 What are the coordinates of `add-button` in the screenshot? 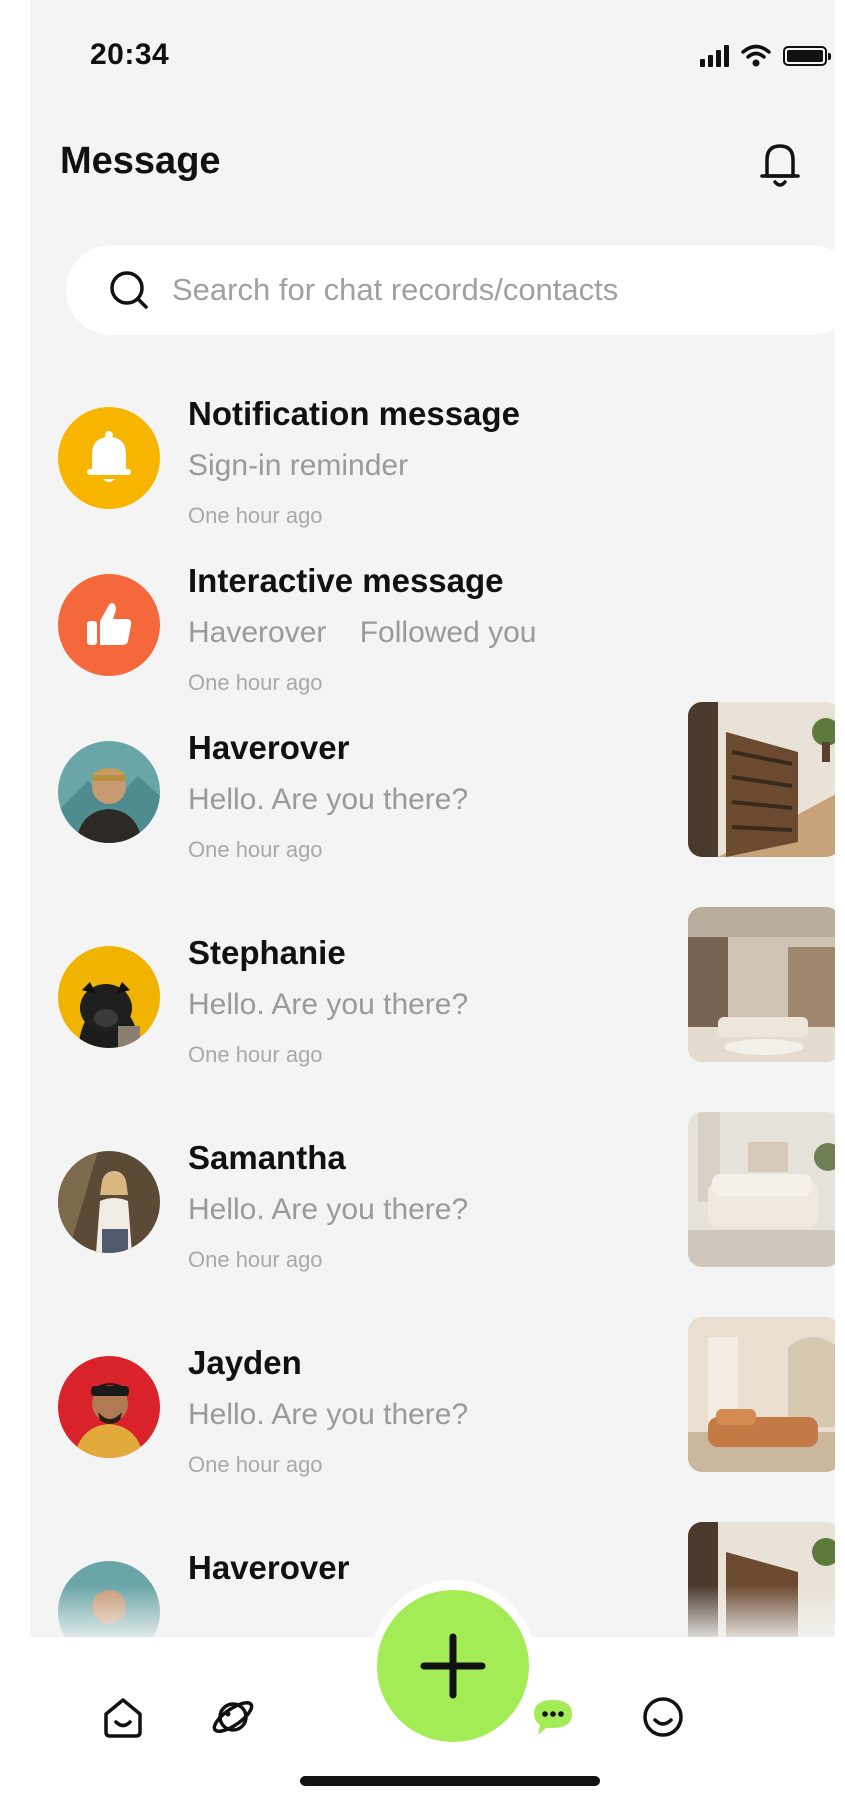 It's located at (453, 1666).